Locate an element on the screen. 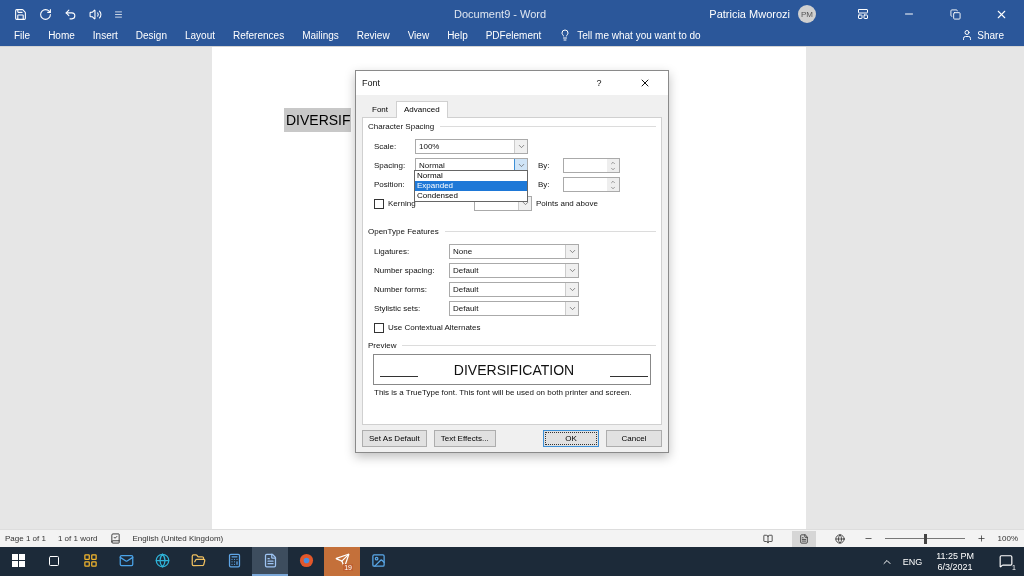 The width and height of the screenshot is (1024, 576). input-language: ENG is located at coordinates (912, 561).